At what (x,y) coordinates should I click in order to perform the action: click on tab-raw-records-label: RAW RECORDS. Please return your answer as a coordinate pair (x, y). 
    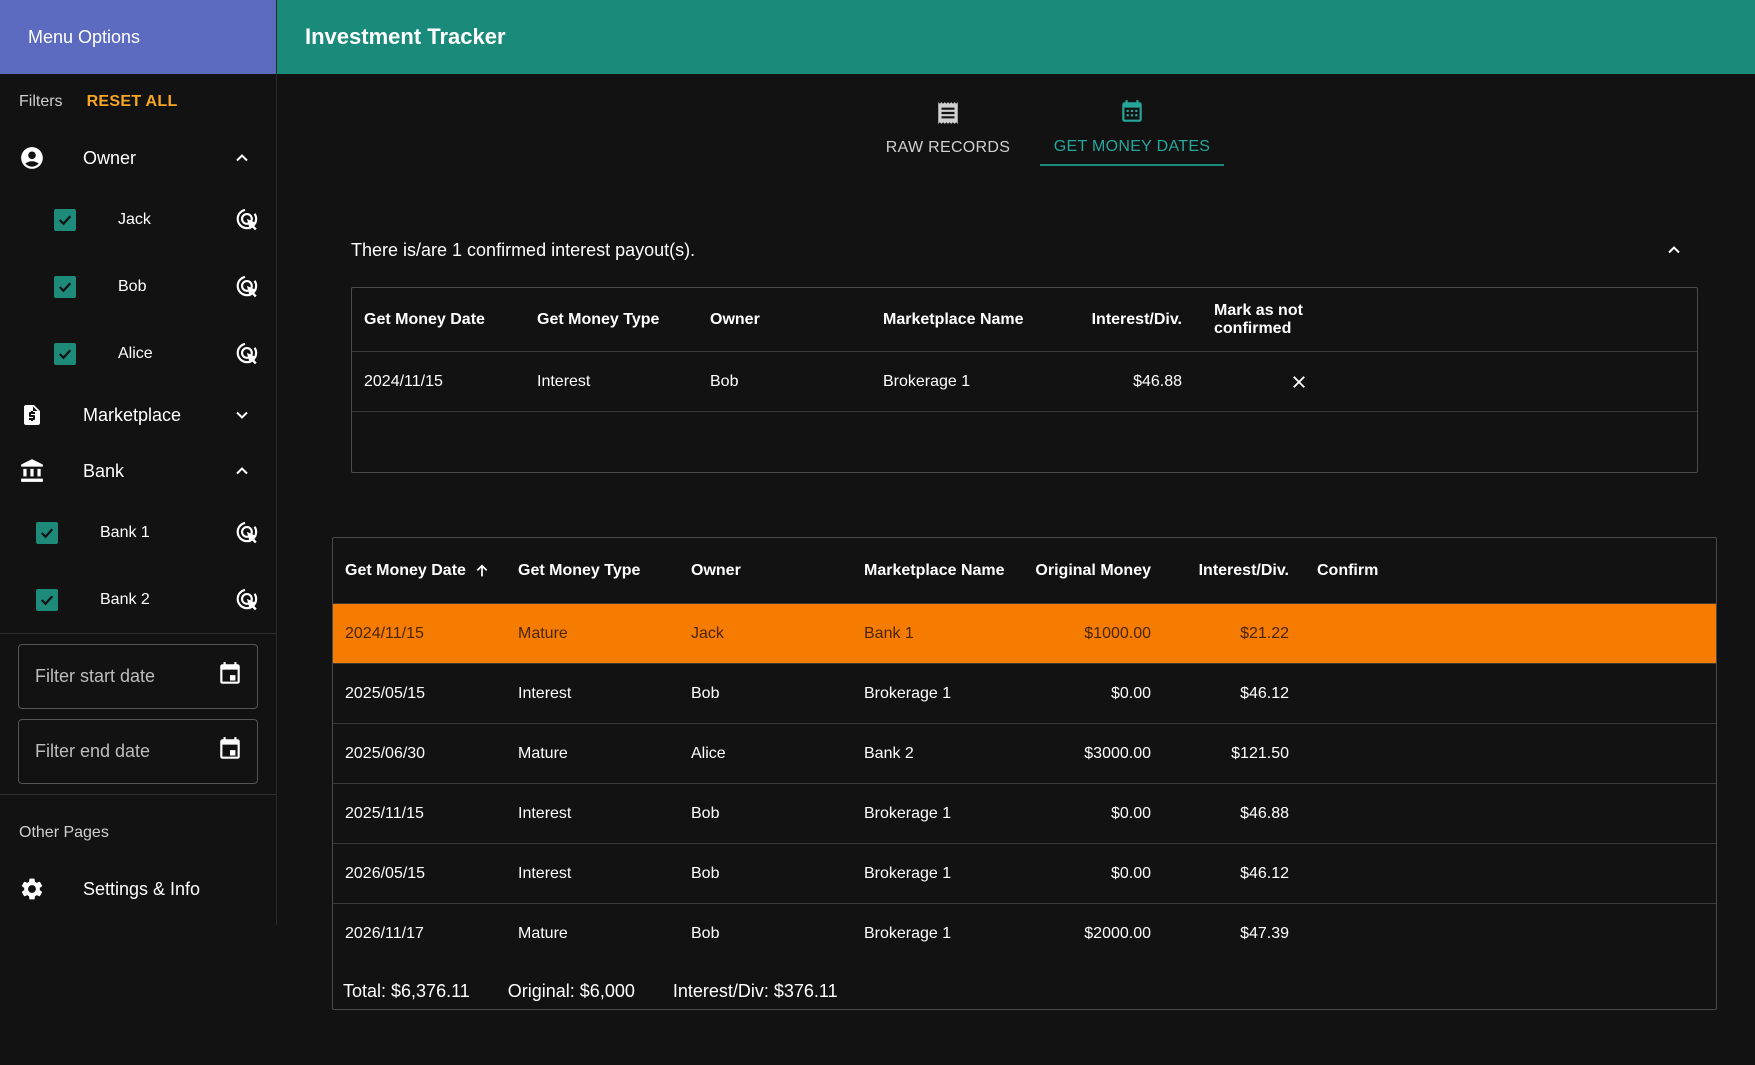
    Looking at the image, I should click on (948, 147).